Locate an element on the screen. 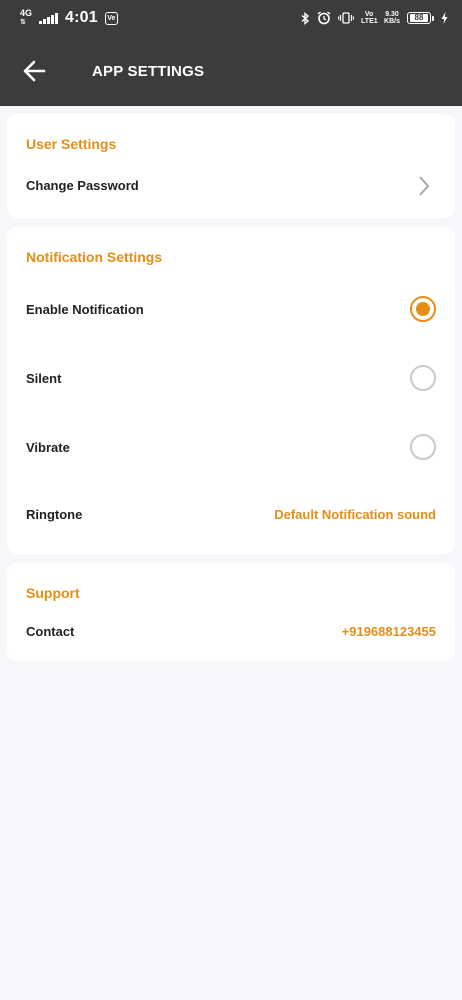 This screenshot has width=462, height=1000. status-bar: 4G ⇅ 4:01 Ve Vo LTE1 9.30 KB/s 88 is located at coordinates (231, 18).